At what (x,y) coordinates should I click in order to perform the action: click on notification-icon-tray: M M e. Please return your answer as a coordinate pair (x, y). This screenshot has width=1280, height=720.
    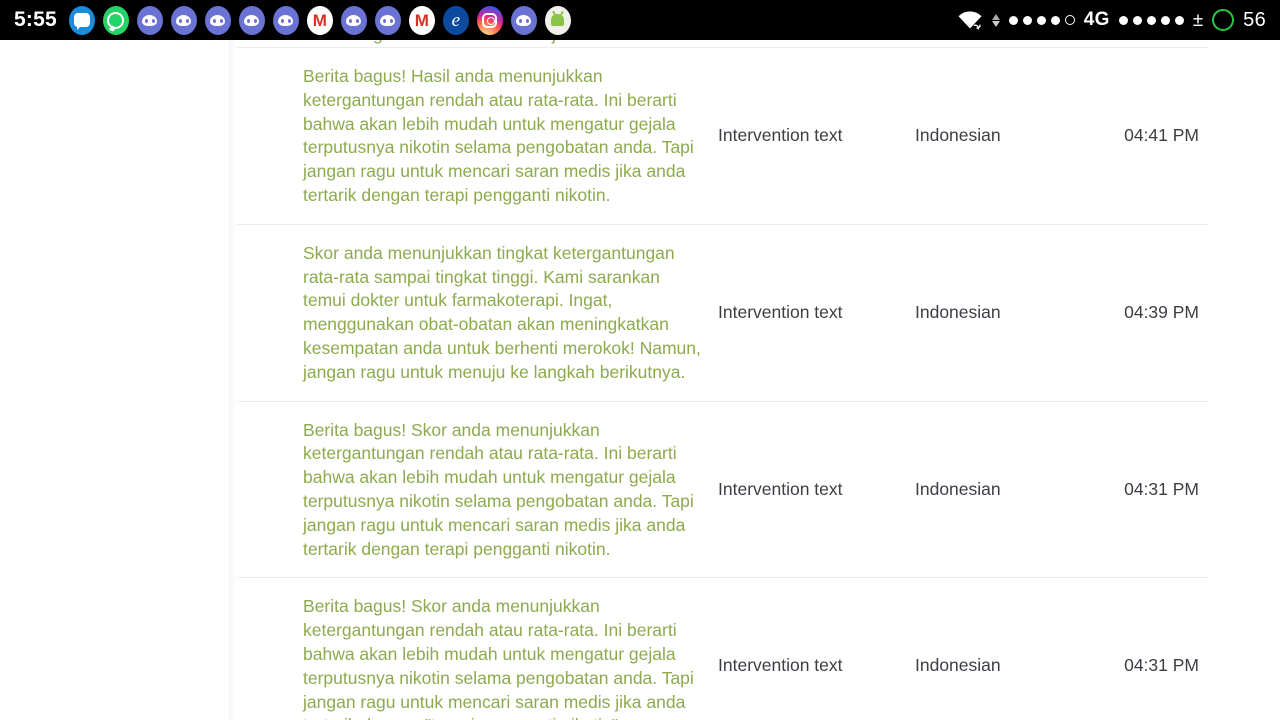
    Looking at the image, I should click on (319, 20).